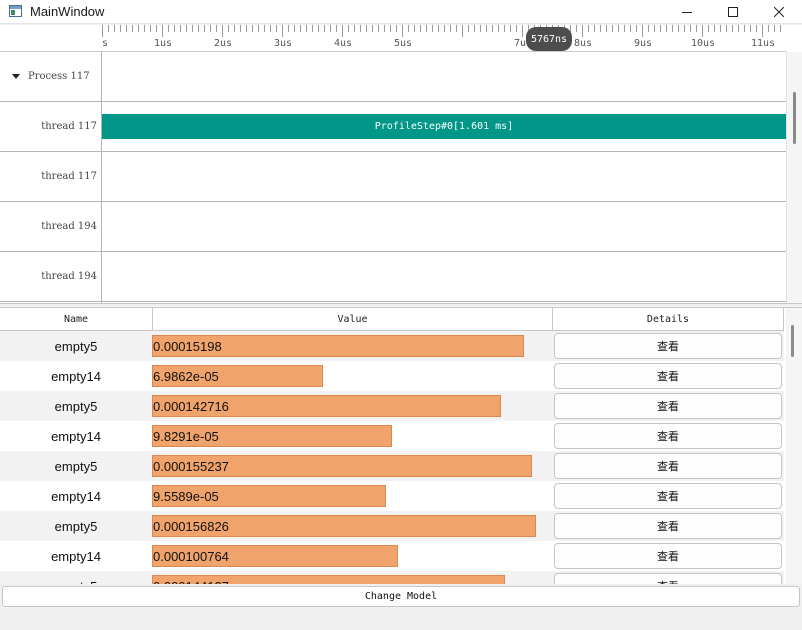 Image resolution: width=802 pixels, height=630 pixels. Describe the element at coordinates (16, 76) in the screenshot. I see `expand-triangle-icon` at that location.